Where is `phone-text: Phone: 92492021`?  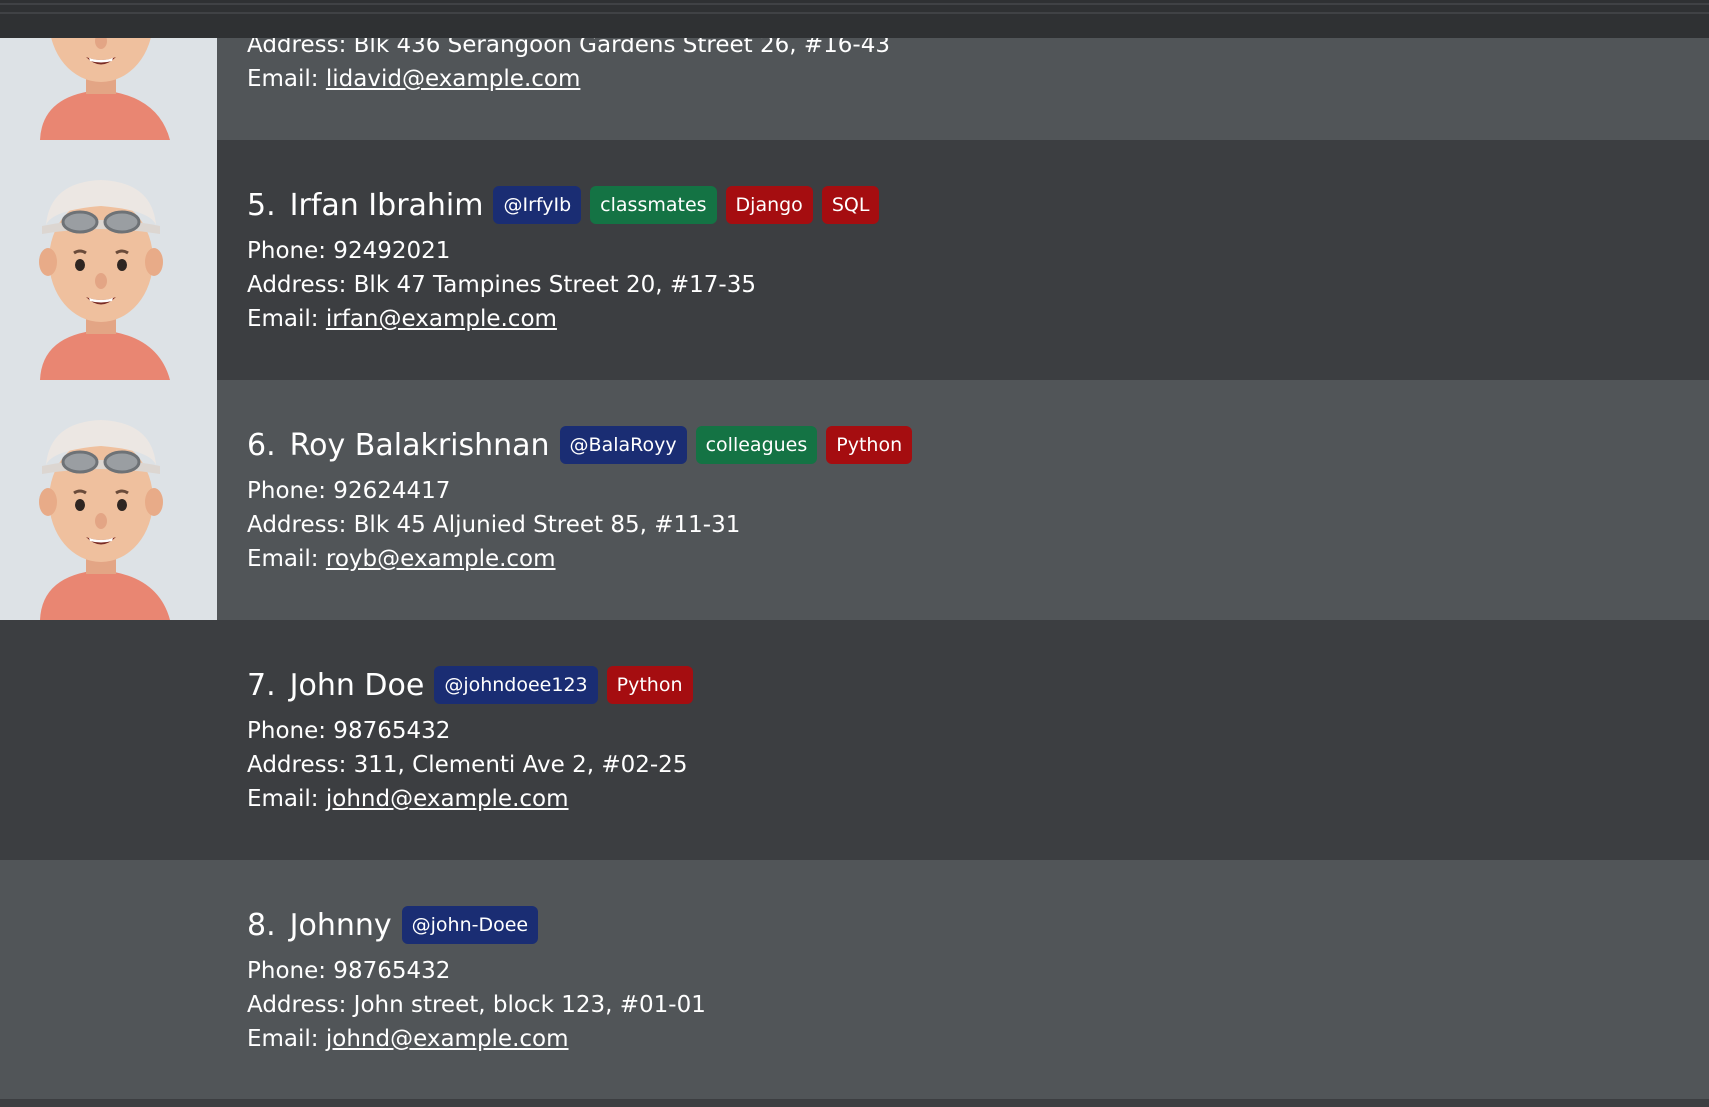
phone-text: Phone: 92492021 is located at coordinates (349, 251).